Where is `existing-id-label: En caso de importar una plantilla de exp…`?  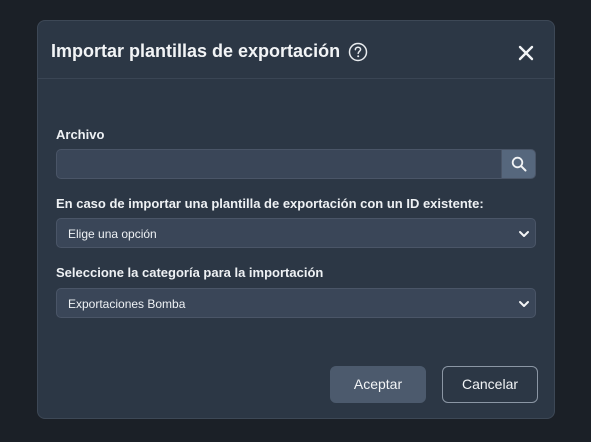 existing-id-label: En caso de importar una plantilla de exp… is located at coordinates (270, 203).